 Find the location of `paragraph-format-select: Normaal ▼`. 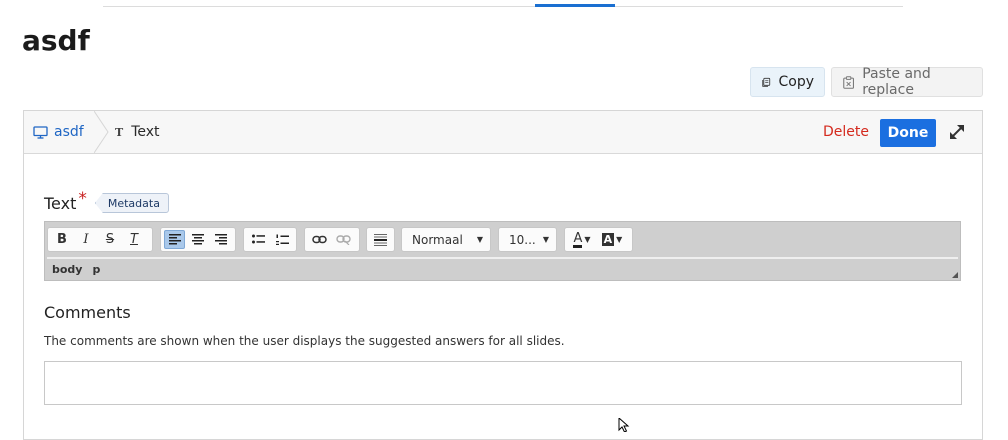

paragraph-format-select: Normaal ▼ is located at coordinates (446, 239).